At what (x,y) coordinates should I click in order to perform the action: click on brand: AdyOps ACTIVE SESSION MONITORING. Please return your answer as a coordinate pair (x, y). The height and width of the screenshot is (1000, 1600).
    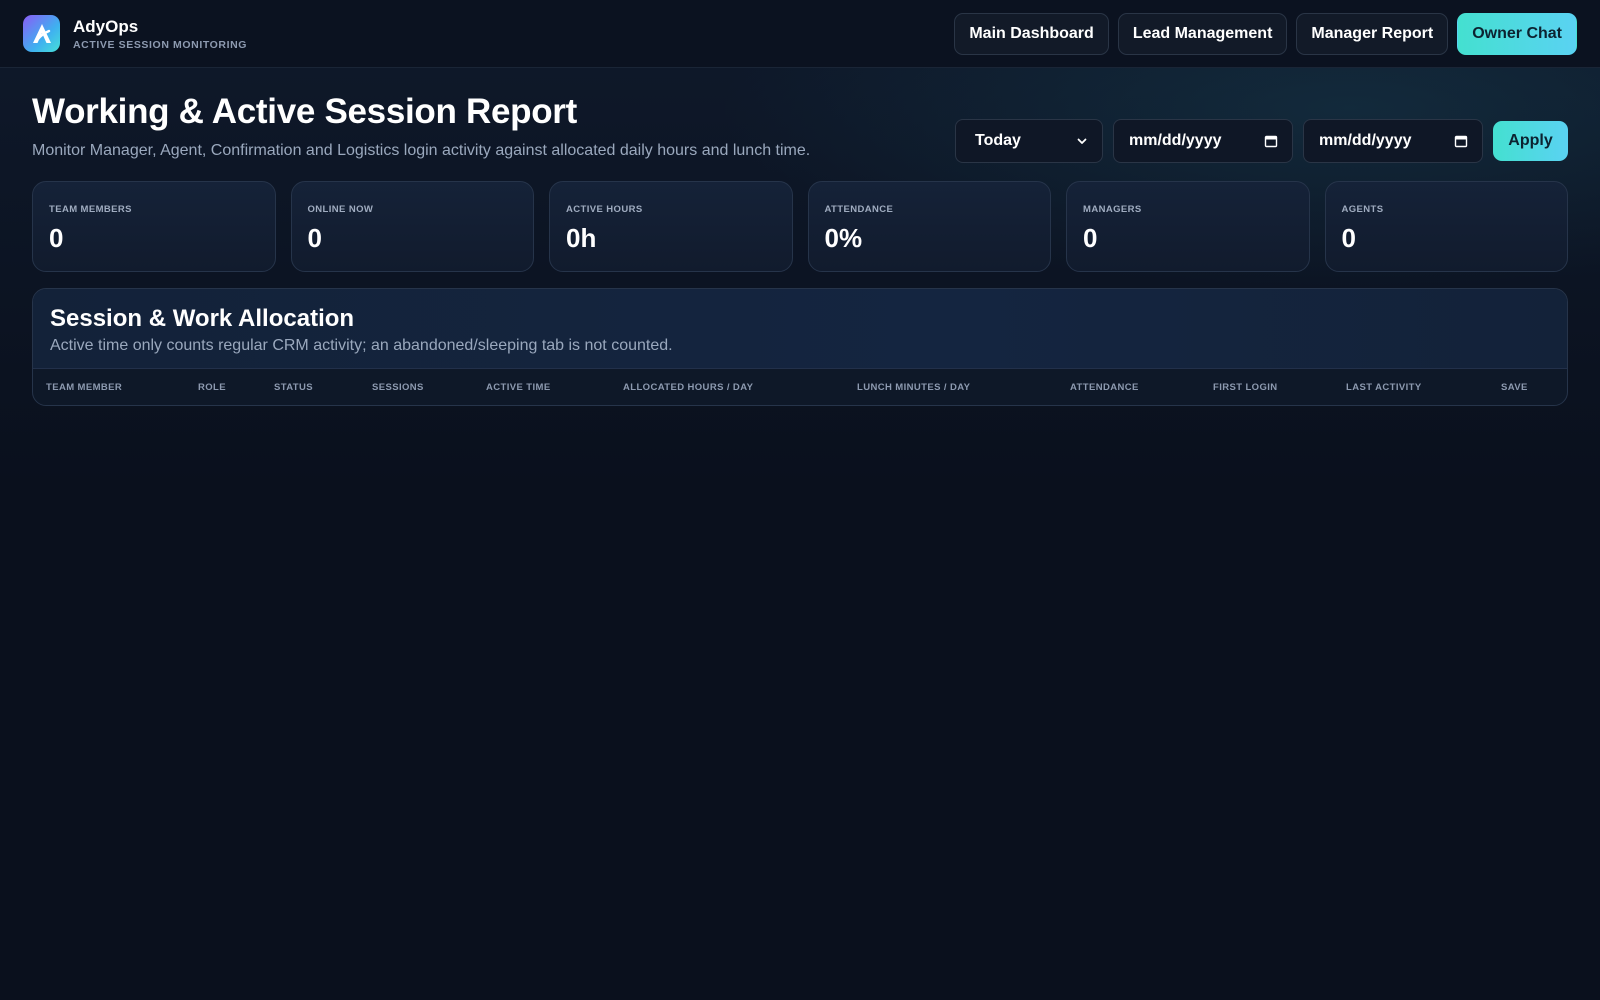
    Looking at the image, I should click on (135, 33).